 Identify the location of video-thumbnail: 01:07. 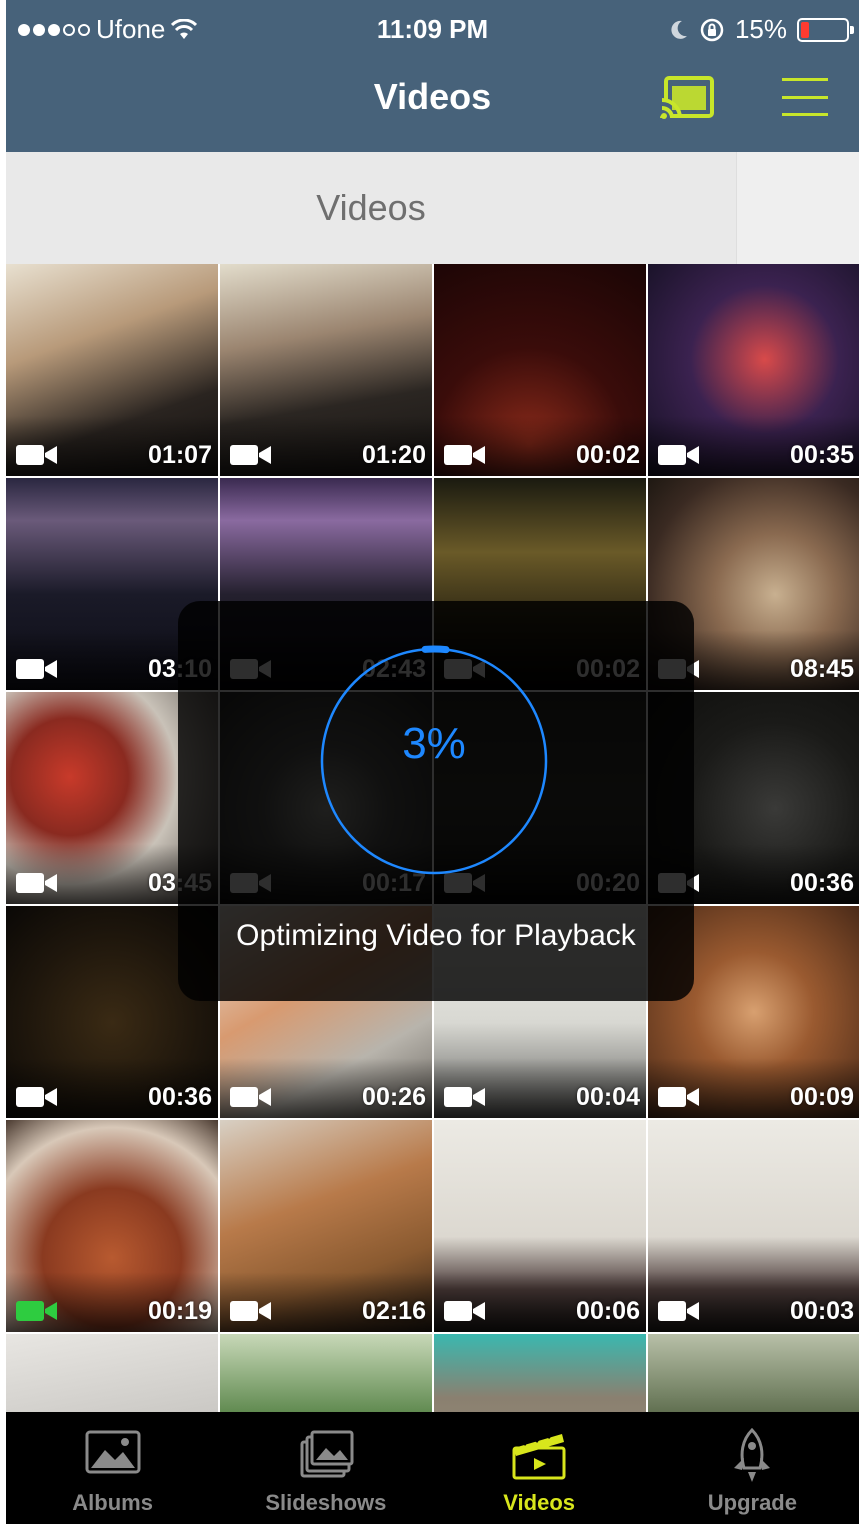
(112, 370).